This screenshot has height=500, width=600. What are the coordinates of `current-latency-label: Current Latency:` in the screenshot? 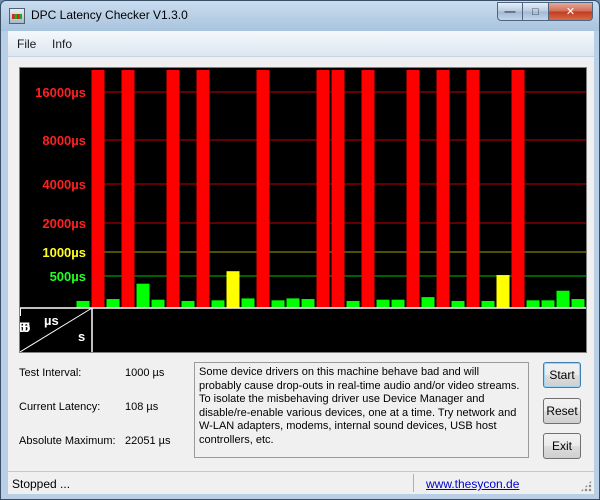 It's located at (60, 407).